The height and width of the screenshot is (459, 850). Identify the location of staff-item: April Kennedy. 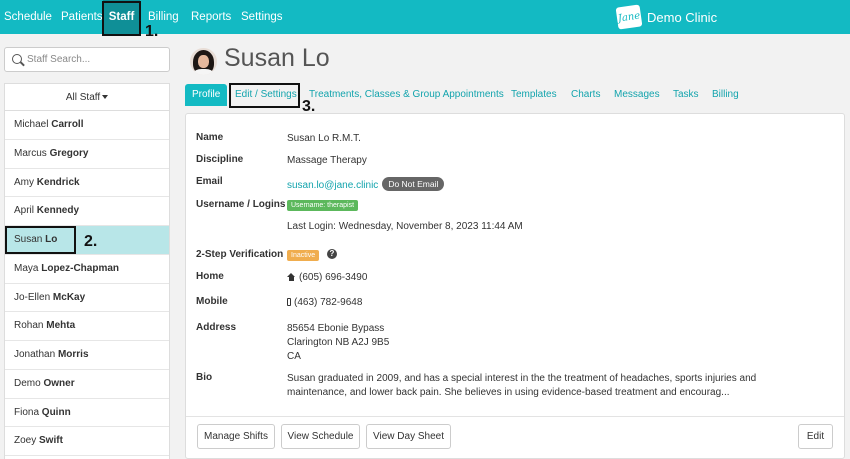
(87, 211).